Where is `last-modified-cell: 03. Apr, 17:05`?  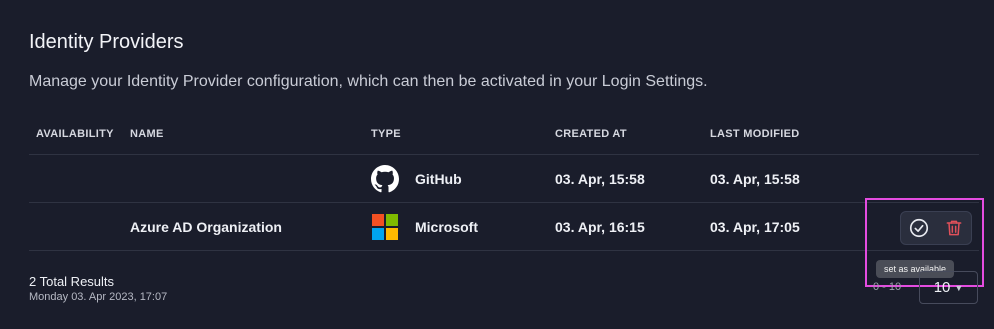
last-modified-cell: 03. Apr, 17:05 is located at coordinates (755, 226).